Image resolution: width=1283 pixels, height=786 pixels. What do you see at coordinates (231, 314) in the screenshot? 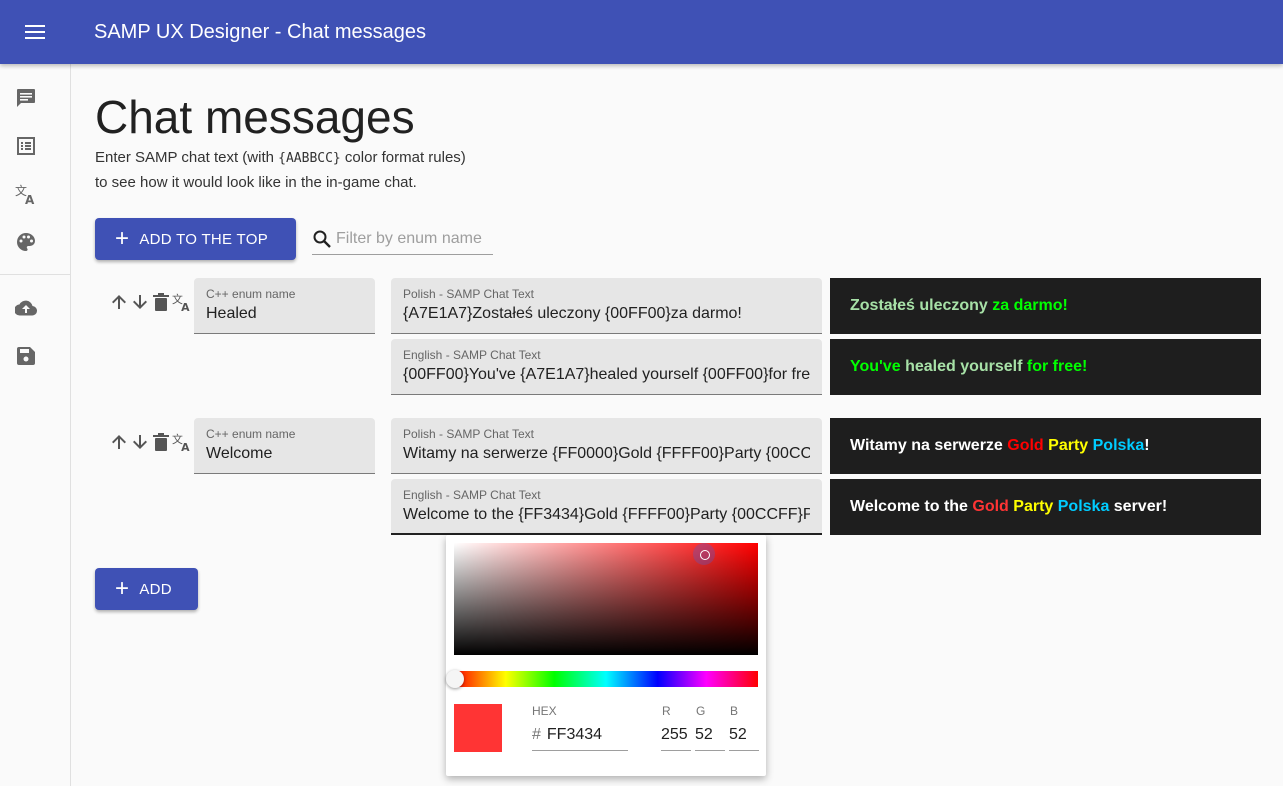
I see `enum-name-value: Healed` at bounding box center [231, 314].